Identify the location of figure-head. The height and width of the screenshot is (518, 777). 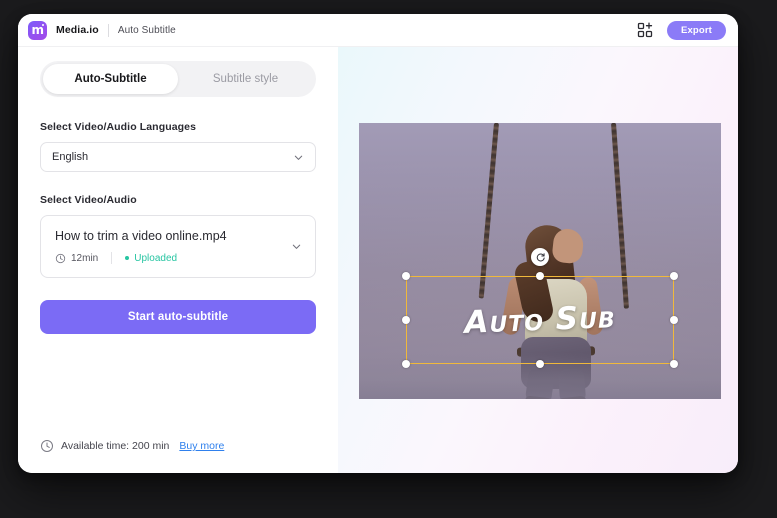
(568, 246).